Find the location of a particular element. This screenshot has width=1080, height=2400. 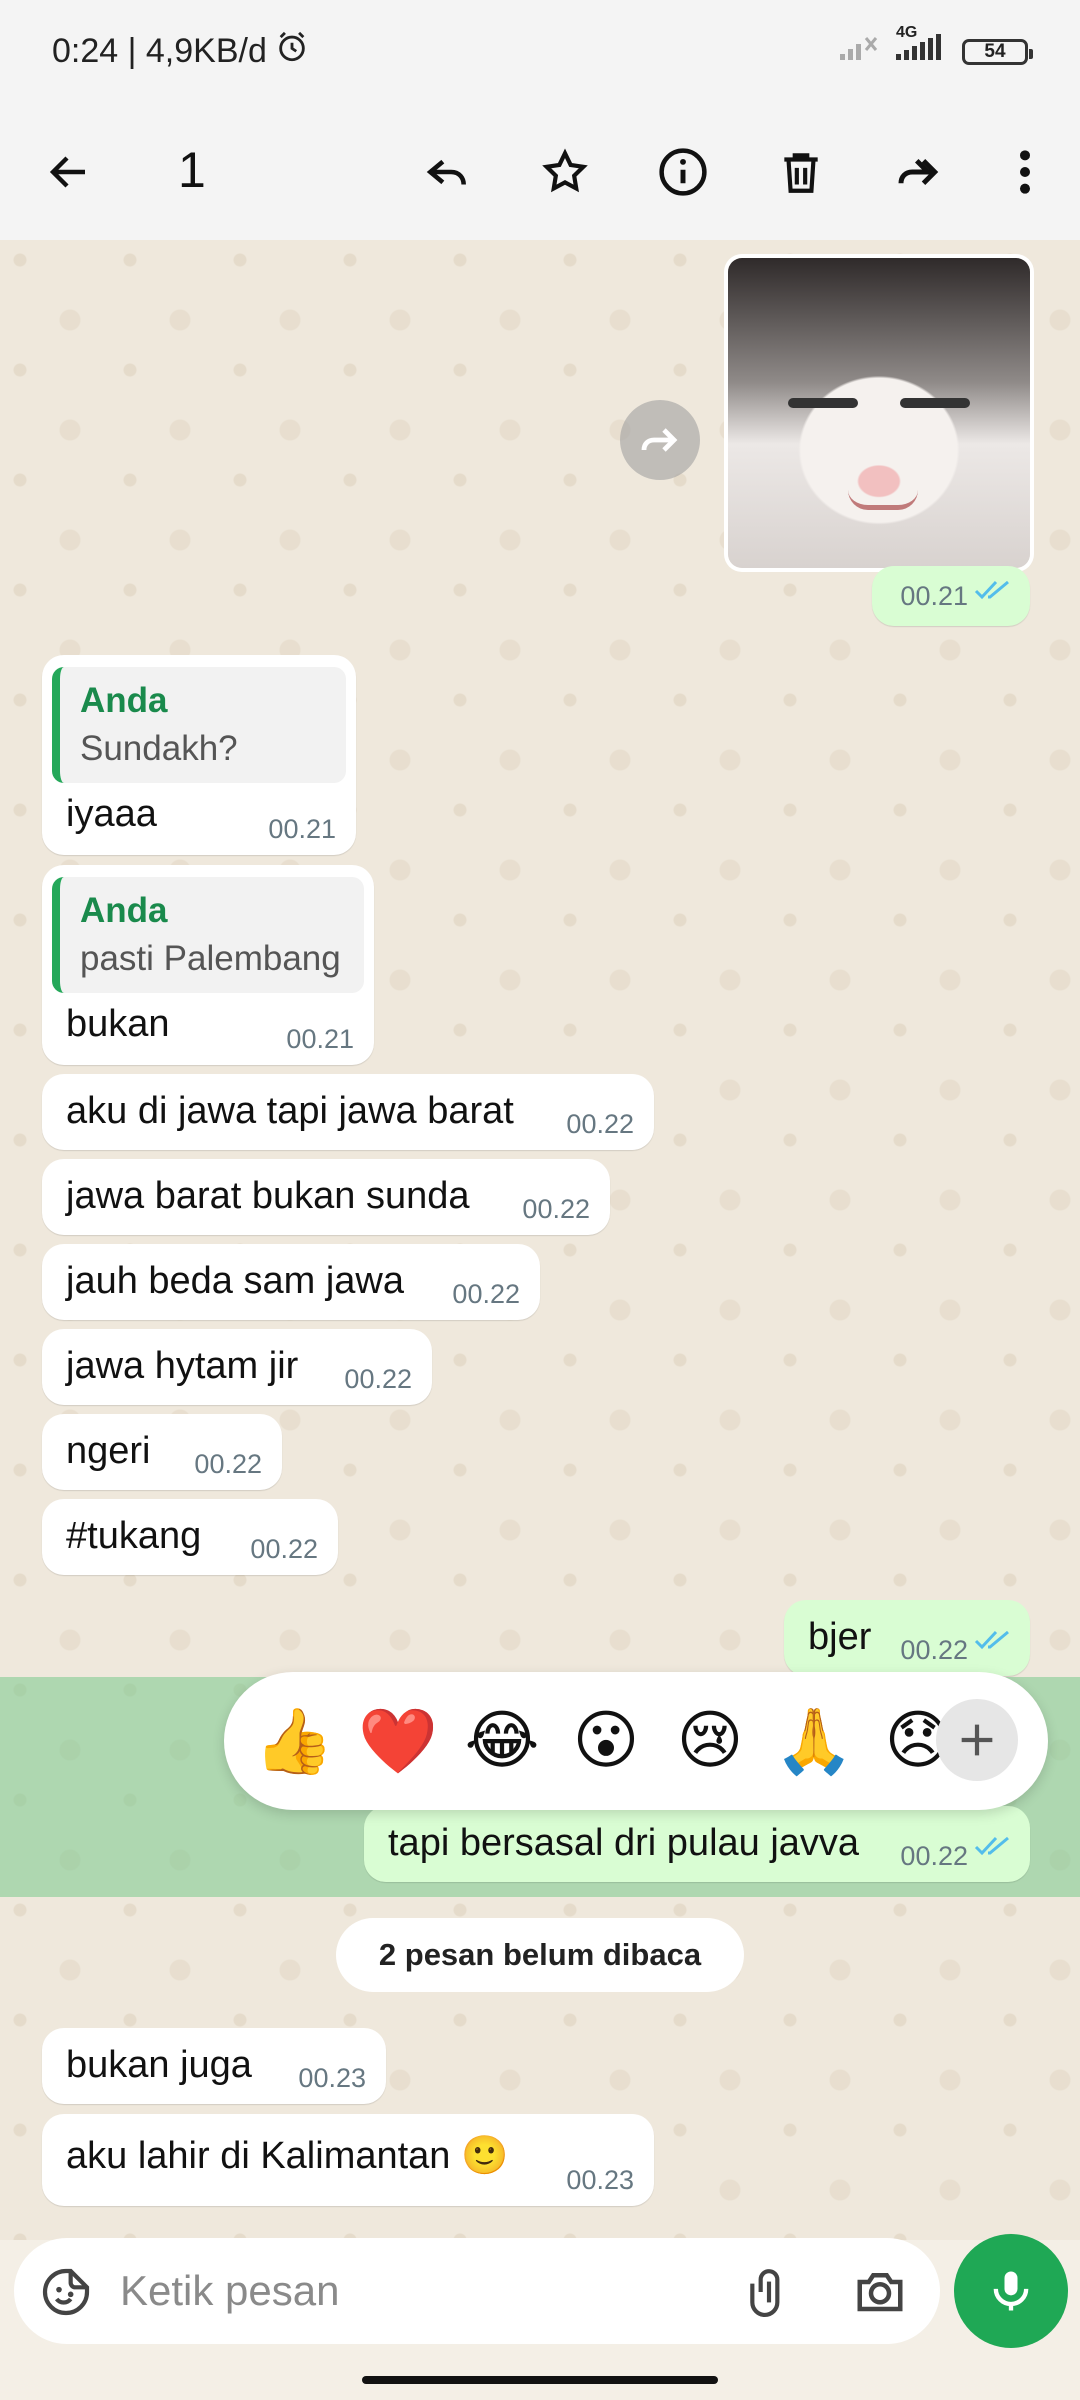

status-time: 0:24 | 4,9KB/d is located at coordinates (159, 51).